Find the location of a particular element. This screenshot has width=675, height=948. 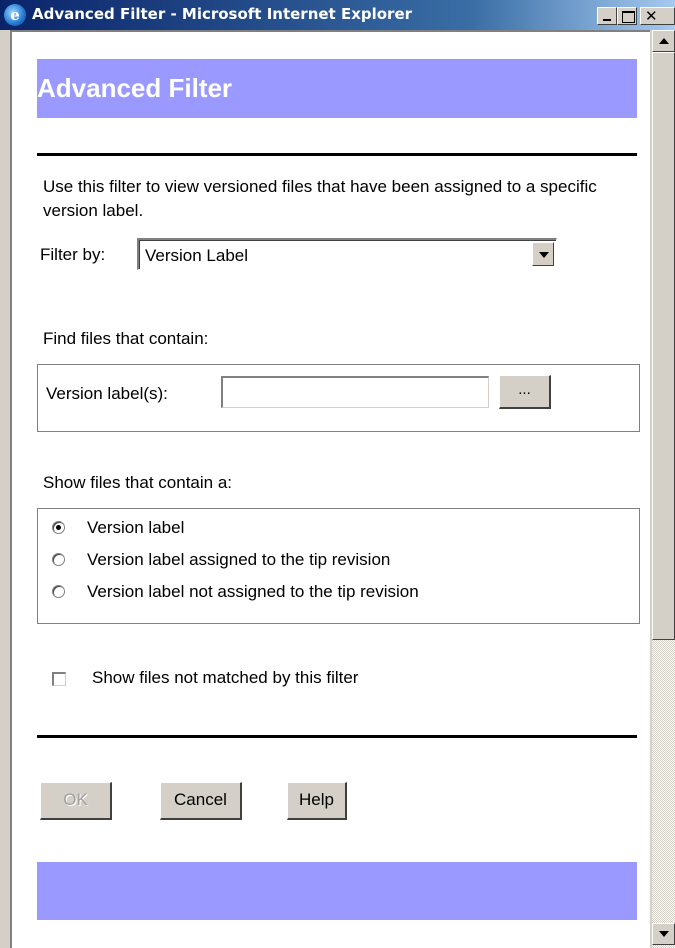

radio-not-assigned-tip is located at coordinates (58, 591).